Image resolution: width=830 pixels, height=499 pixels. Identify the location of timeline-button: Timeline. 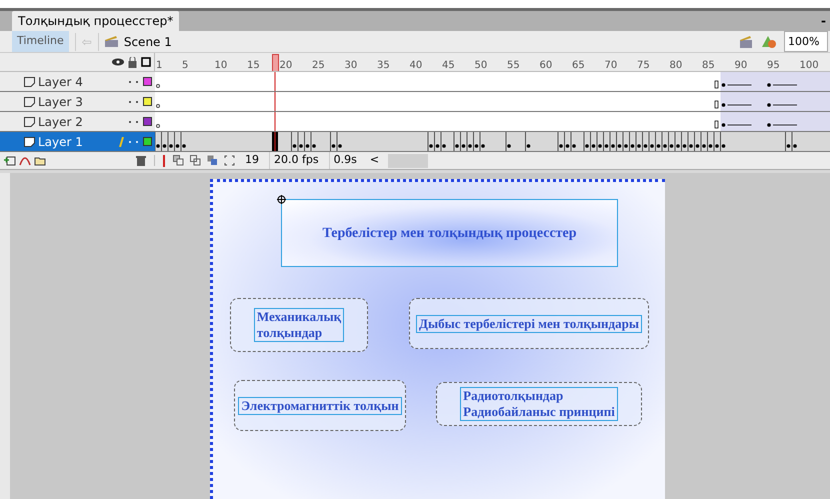
(40, 41).